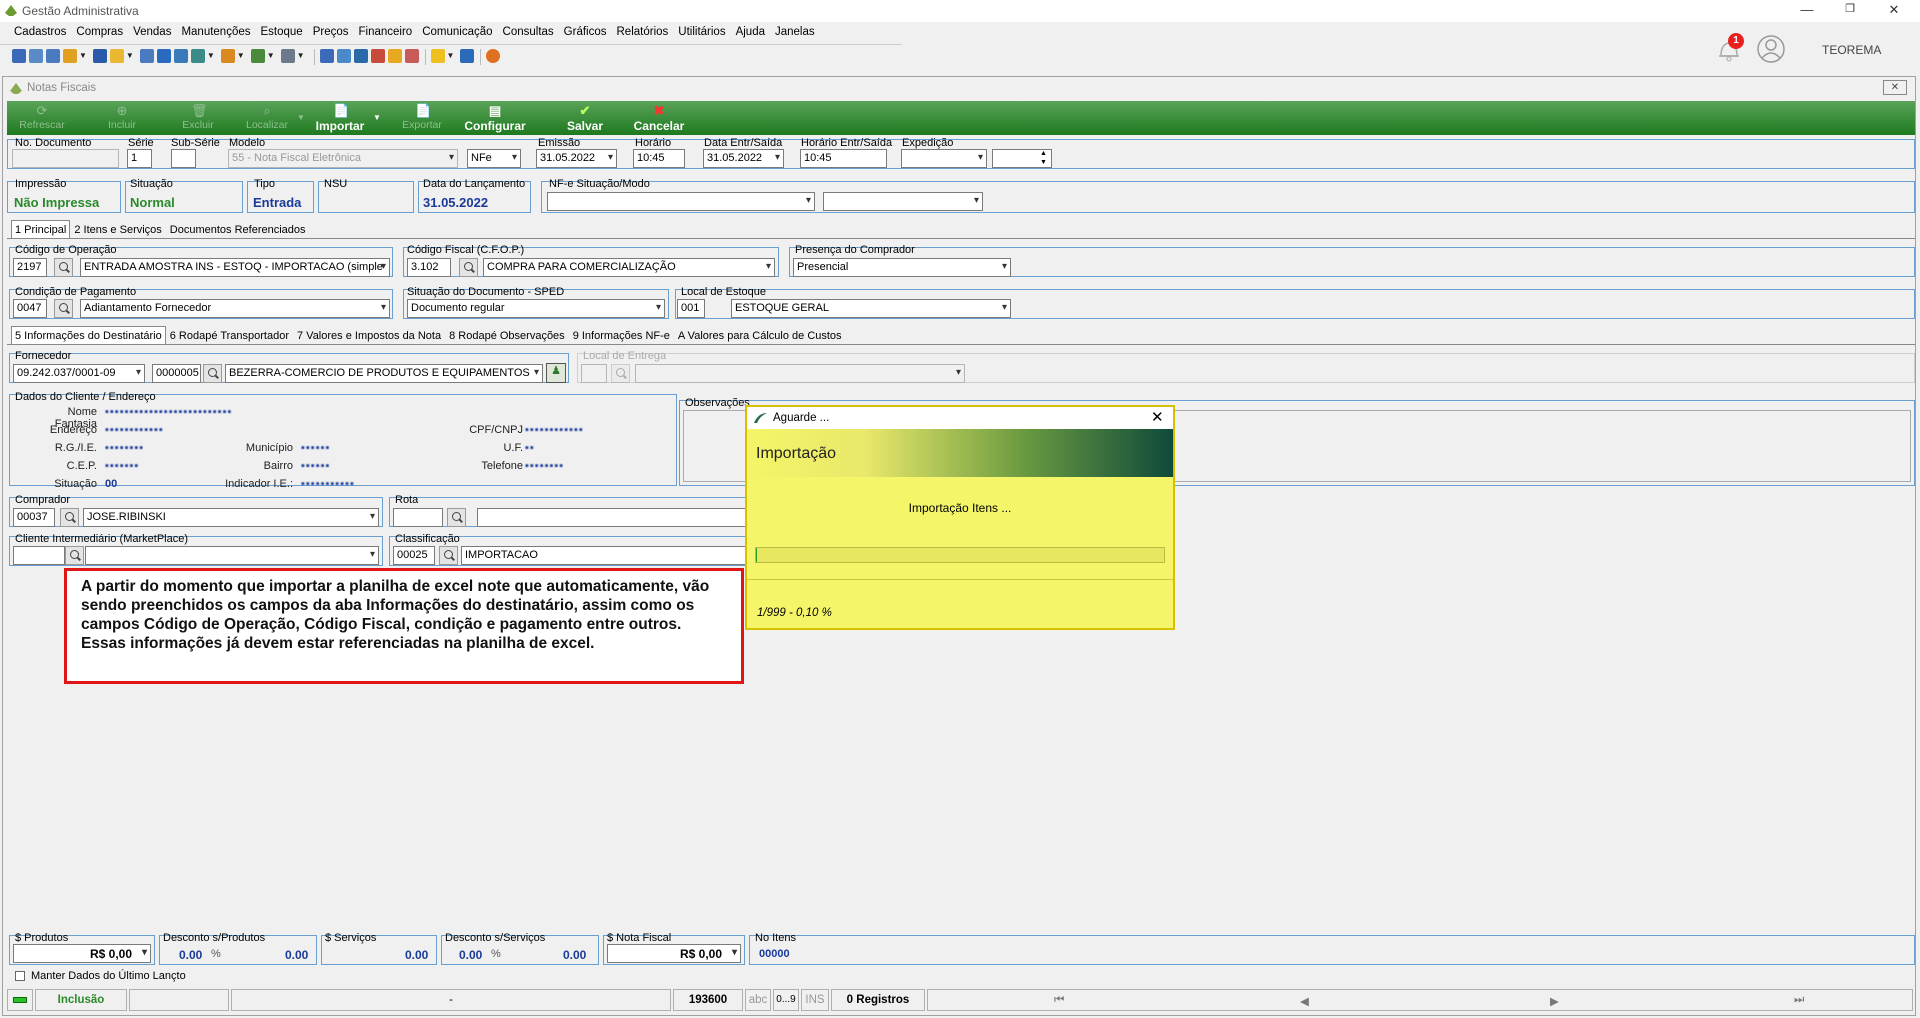  Describe the element at coordinates (902, 267) in the screenshot. I see `presenca-select: Presencial` at that location.